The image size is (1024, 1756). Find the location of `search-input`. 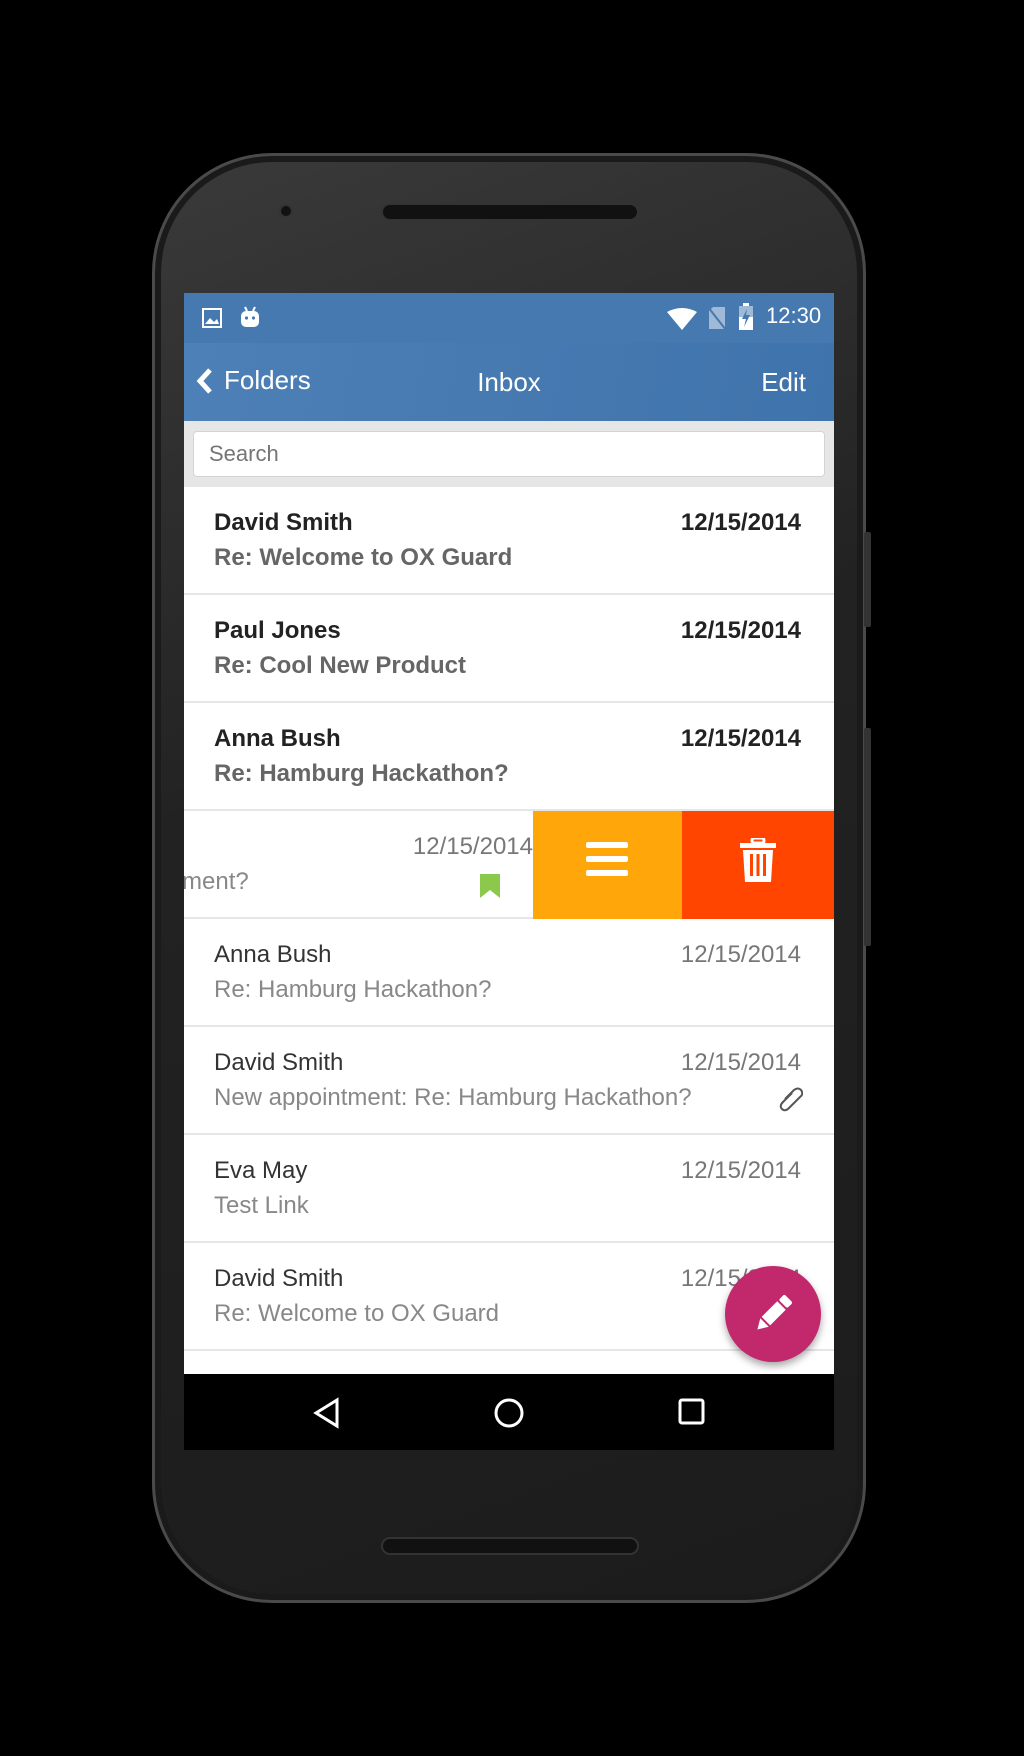

search-input is located at coordinates (509, 454).